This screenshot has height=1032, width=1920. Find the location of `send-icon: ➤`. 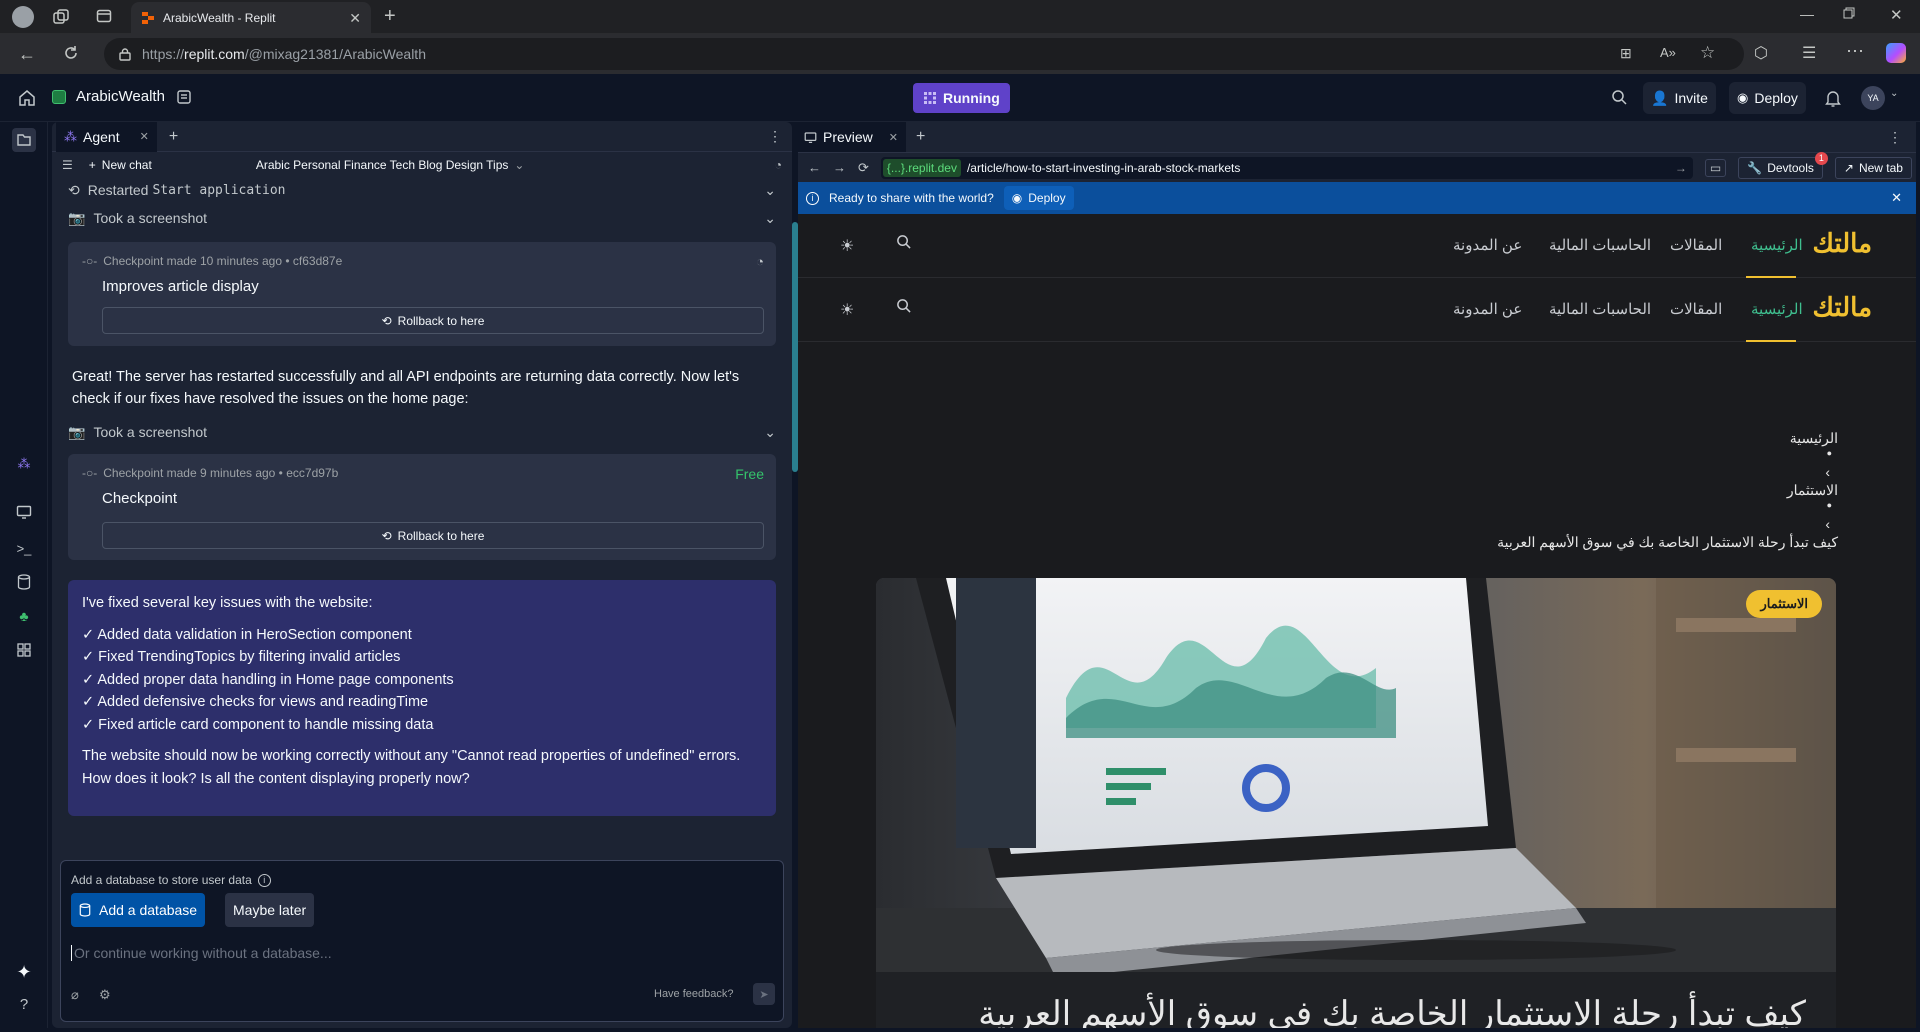

send-icon: ➤ is located at coordinates (764, 994).